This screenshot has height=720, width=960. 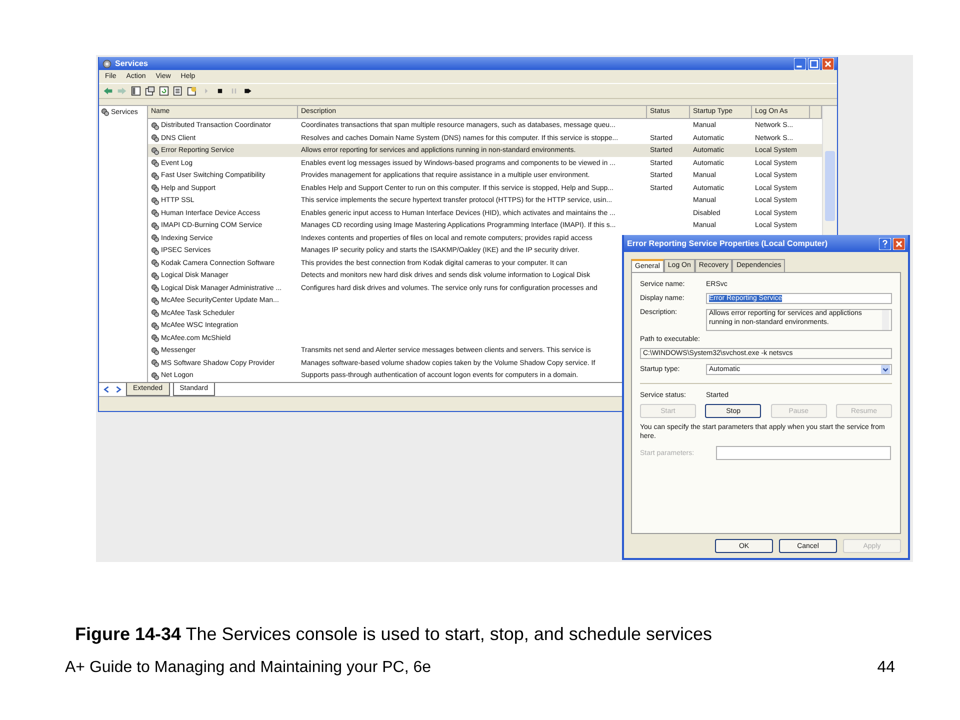 What do you see at coordinates (132, 63) in the screenshot?
I see `window-title: Services` at bounding box center [132, 63].